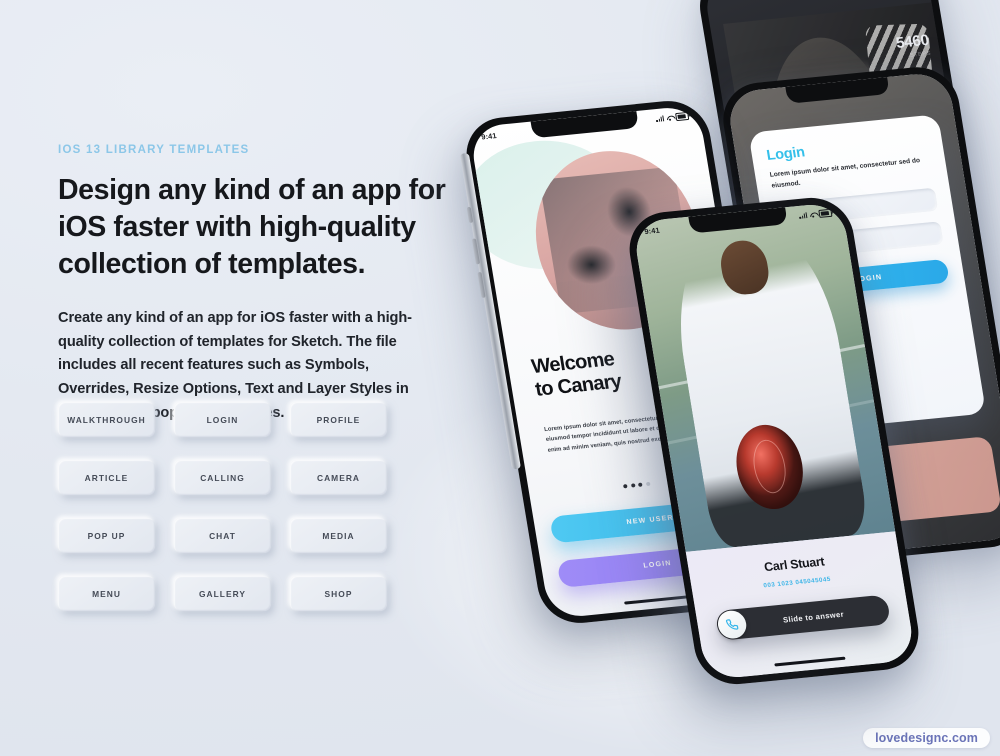 The image size is (1000, 756). What do you see at coordinates (813, 617) in the screenshot?
I see `slide-to-answer-label: Slide to answer` at bounding box center [813, 617].